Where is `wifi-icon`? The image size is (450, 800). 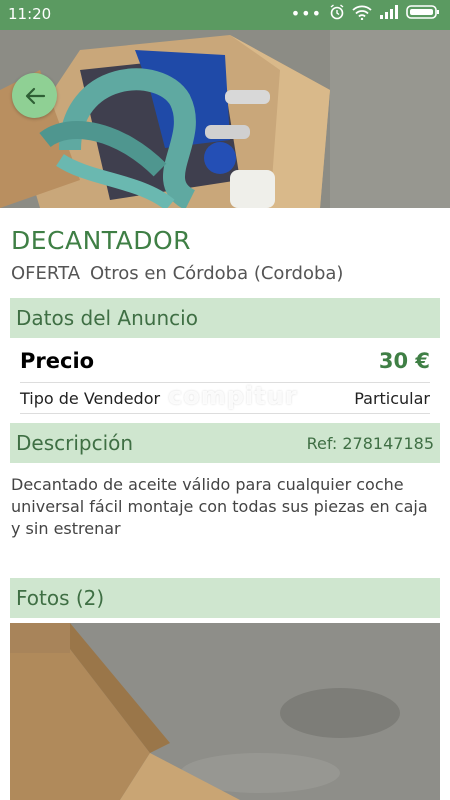 wifi-icon is located at coordinates (362, 14).